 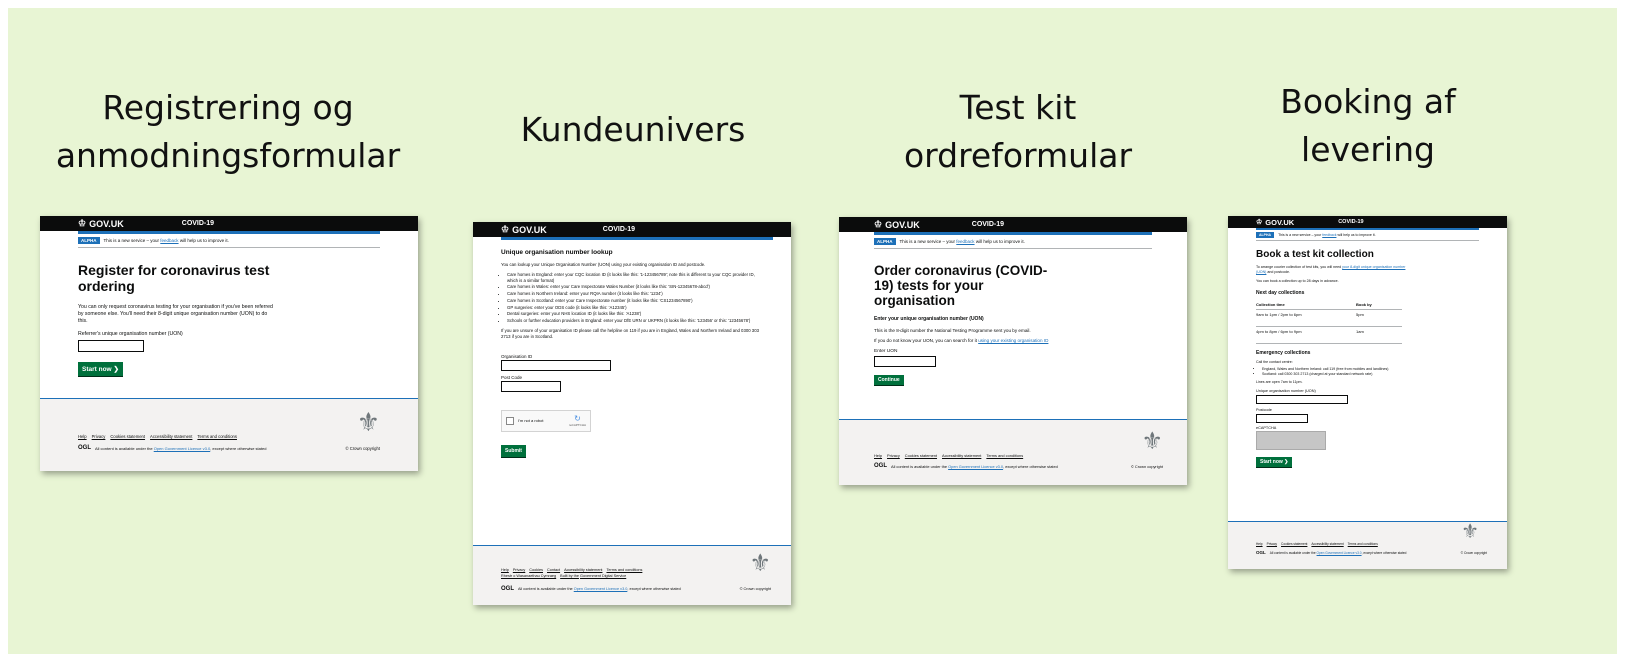 I want to click on lookup-link: using your existing organisation ID, so click(x=1013, y=340).